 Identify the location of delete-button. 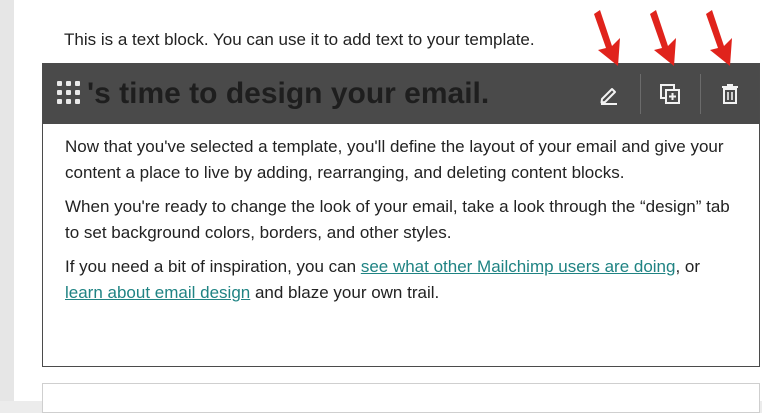
(730, 94).